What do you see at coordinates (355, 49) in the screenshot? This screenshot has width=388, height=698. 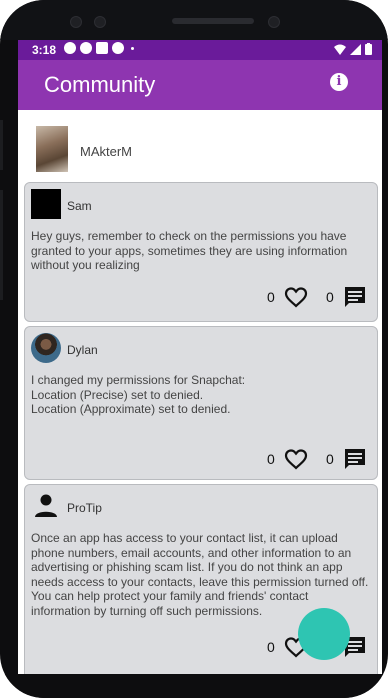 I see `signal-icon` at bounding box center [355, 49].